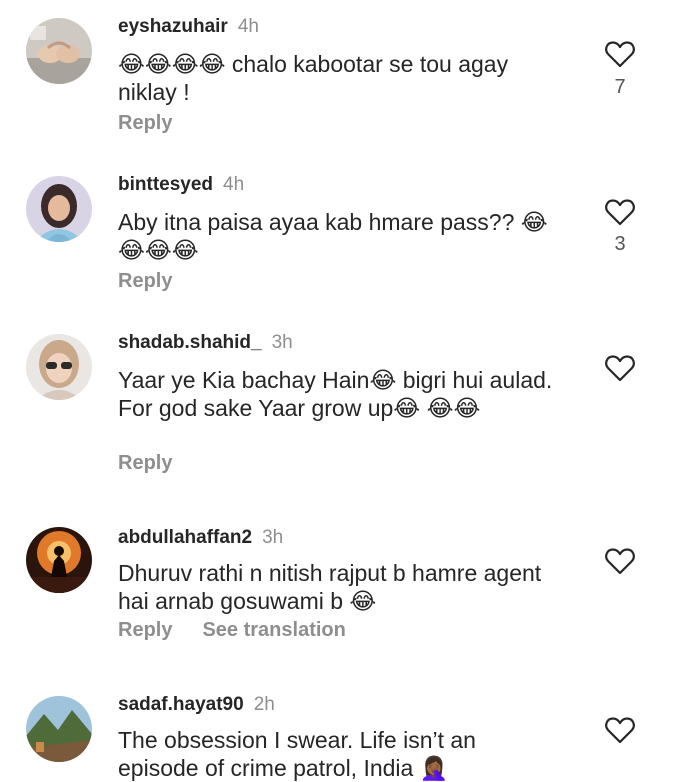 This screenshot has height=782, width=700. I want to click on see-translation-button: See translation, so click(273, 630).